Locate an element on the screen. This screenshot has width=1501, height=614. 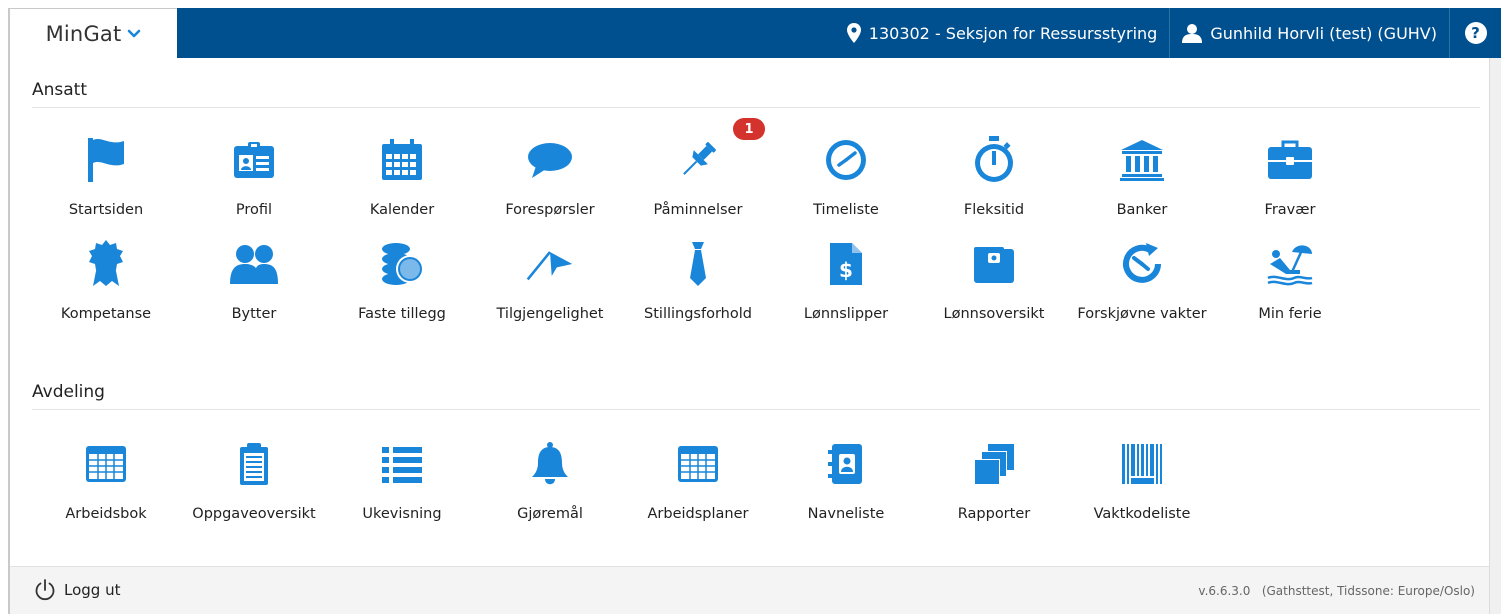
tile-fravaer: Fravær is located at coordinates (1290, 177).